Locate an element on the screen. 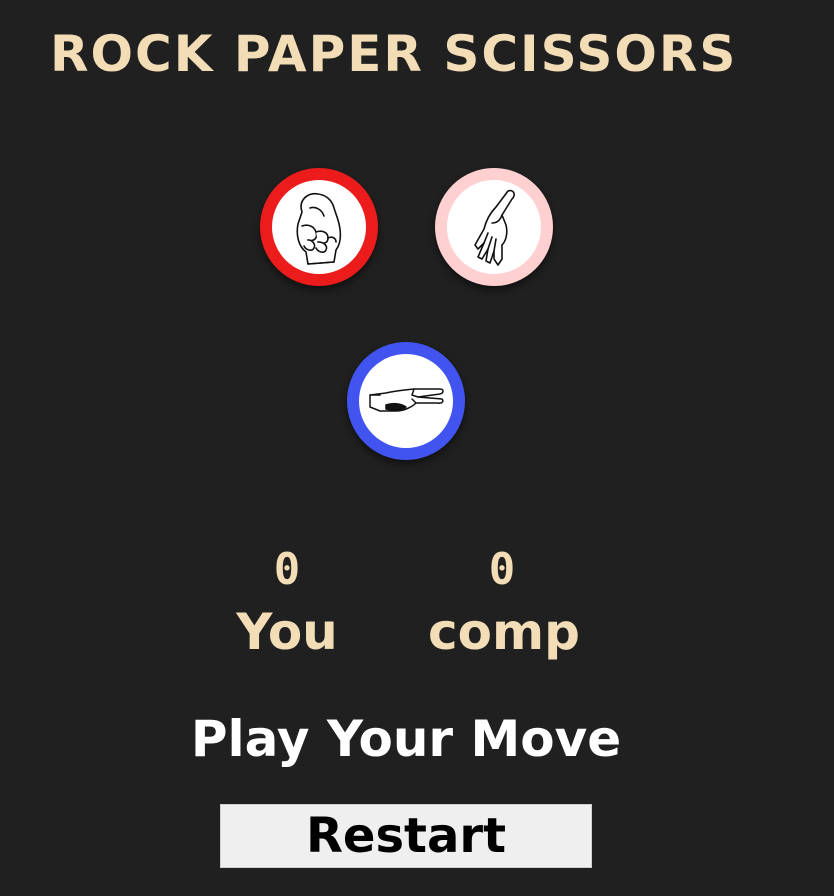 The height and width of the screenshot is (896, 834). rock-choice-button is located at coordinates (319, 227).